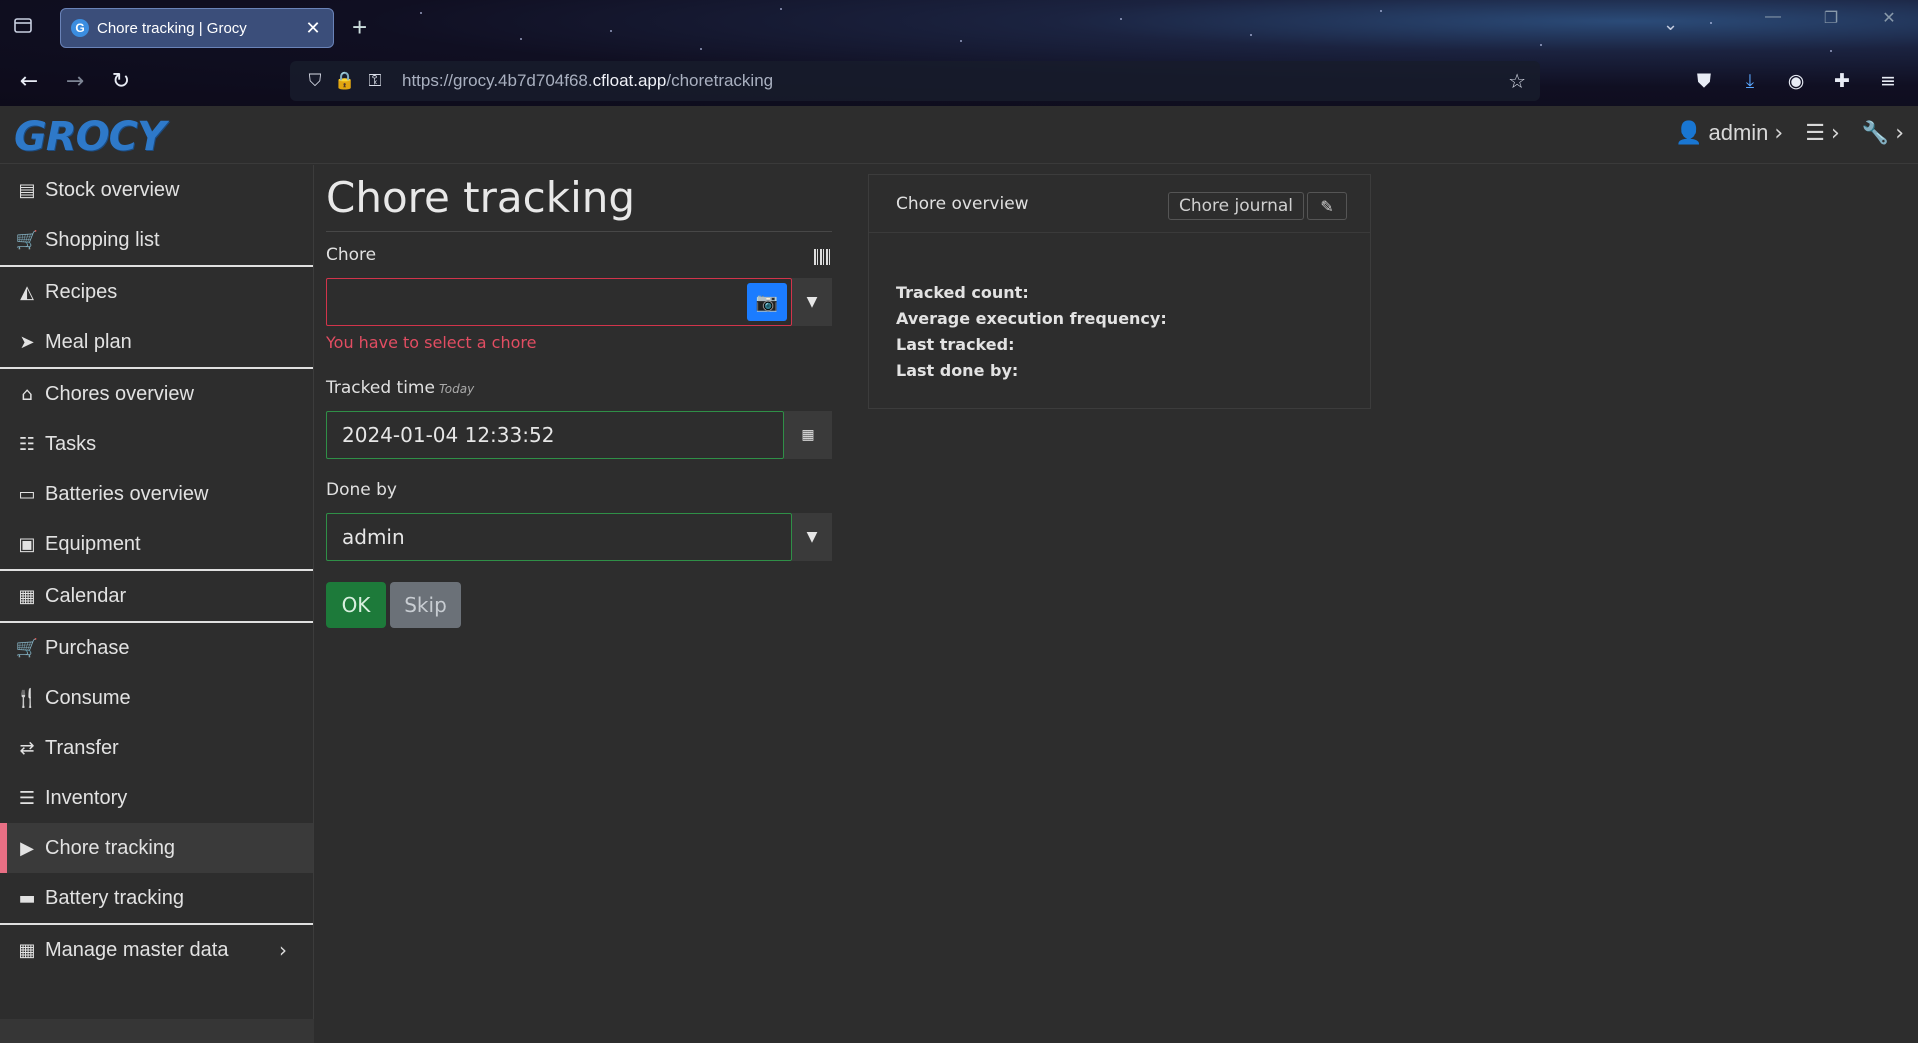 This screenshot has height=1043, width=1918. Describe the element at coordinates (812, 302) in the screenshot. I see `chore-dropdown-toggle: ▼` at that location.